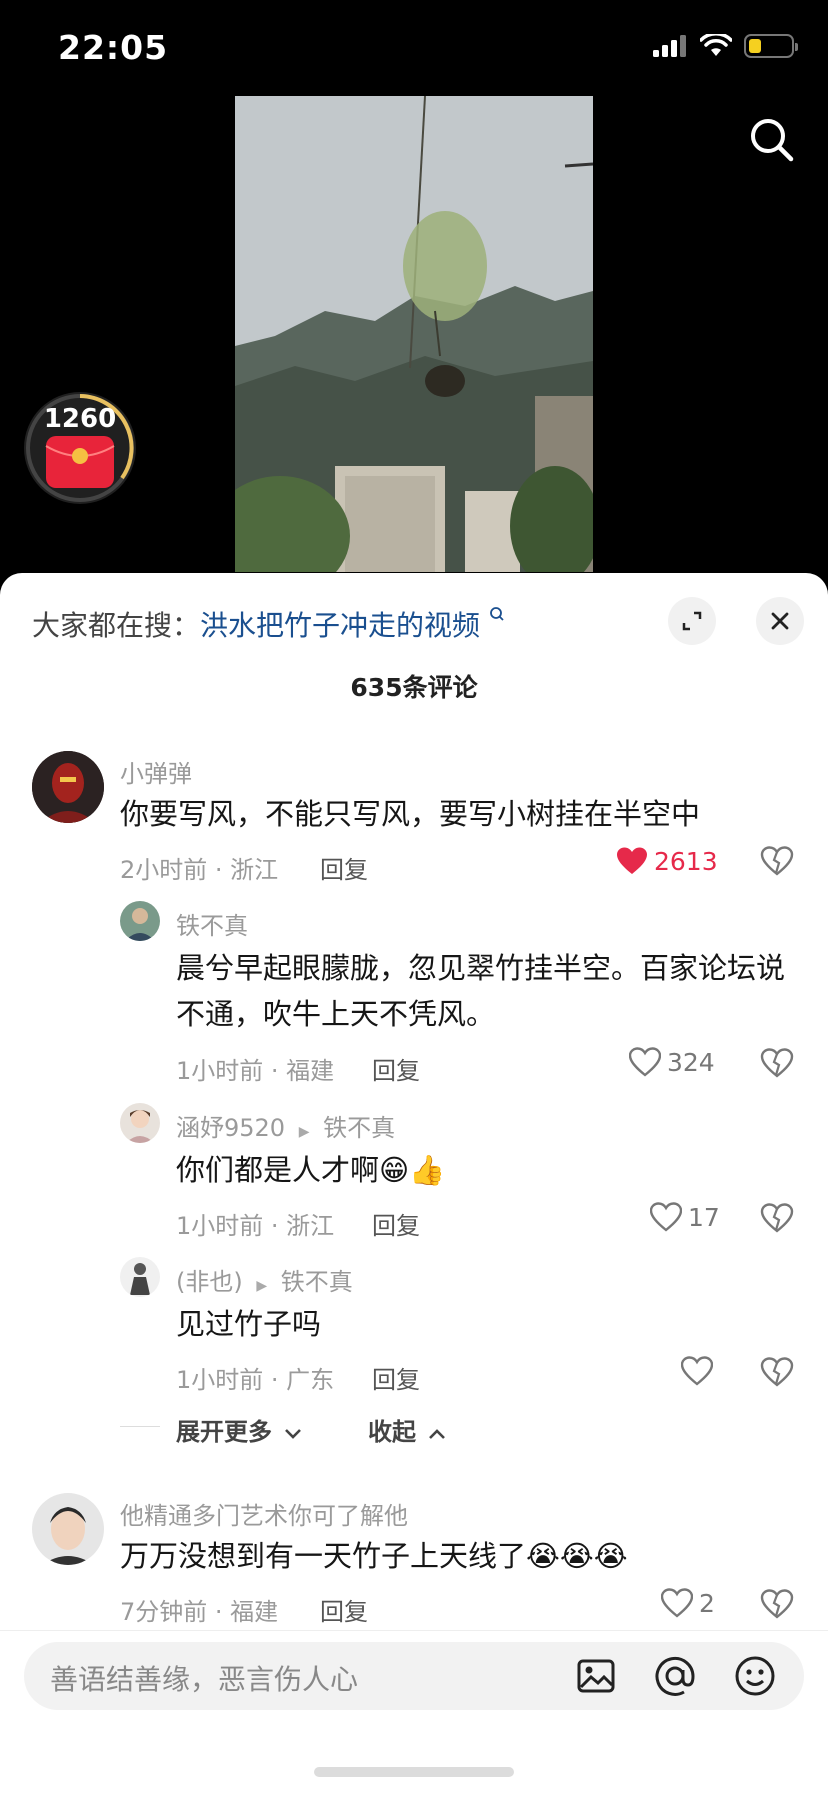 This screenshot has width=828, height=1793. What do you see at coordinates (669, 46) in the screenshot?
I see `signal-icon` at bounding box center [669, 46].